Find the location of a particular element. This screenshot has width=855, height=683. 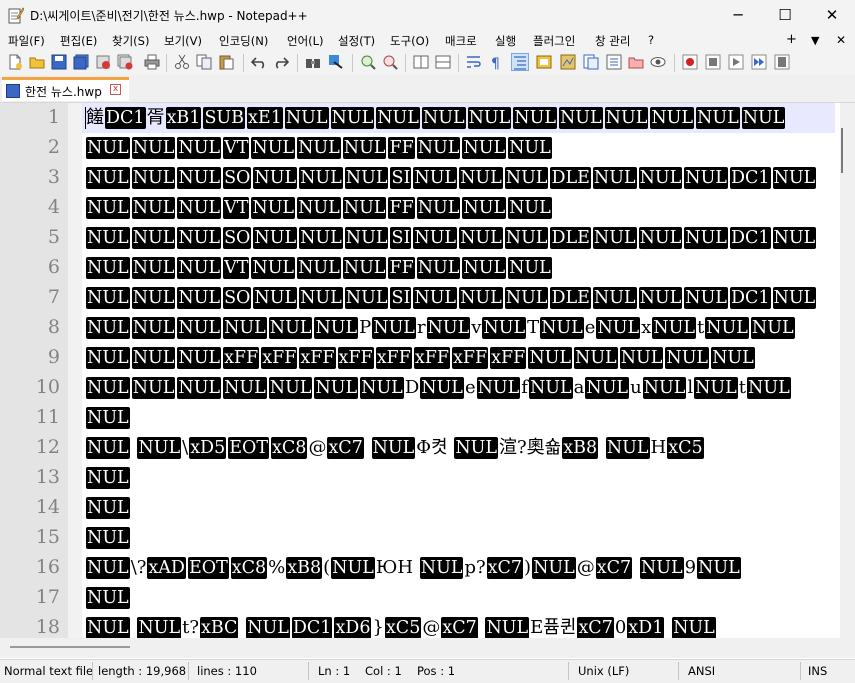

control-char-token: DC1 is located at coordinates (750, 178).